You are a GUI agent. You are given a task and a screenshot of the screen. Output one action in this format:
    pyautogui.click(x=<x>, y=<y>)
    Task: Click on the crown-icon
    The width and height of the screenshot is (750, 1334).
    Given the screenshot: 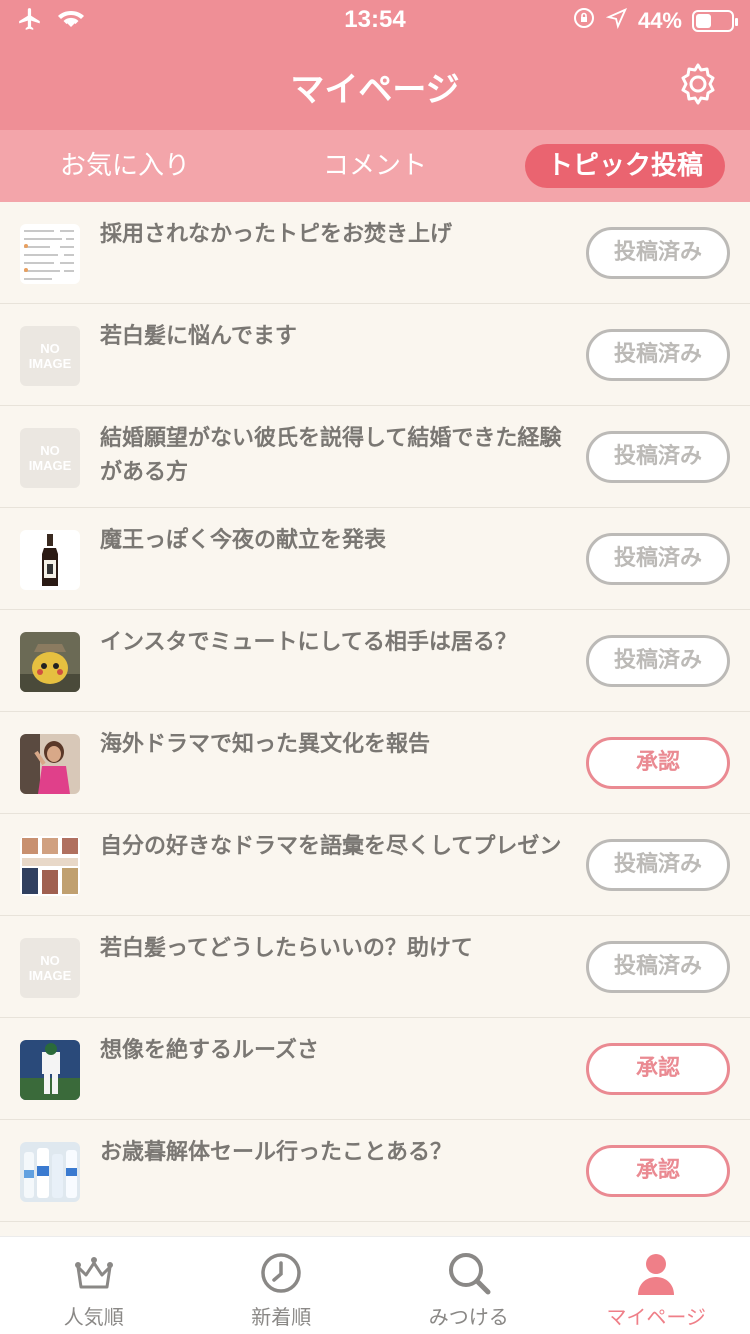 What is the action you would take?
    pyautogui.click(x=93, y=1273)
    